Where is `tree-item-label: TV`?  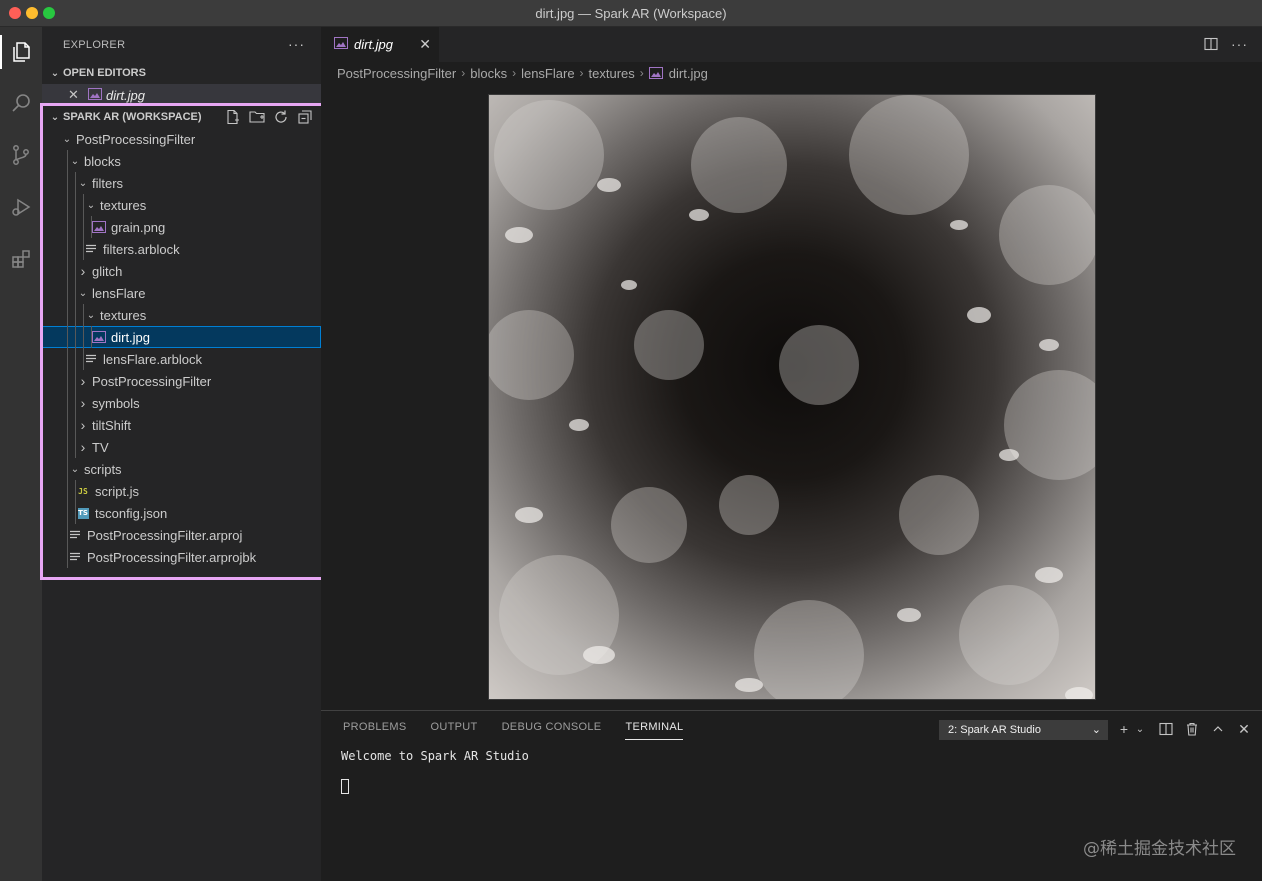
tree-item-label: TV is located at coordinates (100, 447).